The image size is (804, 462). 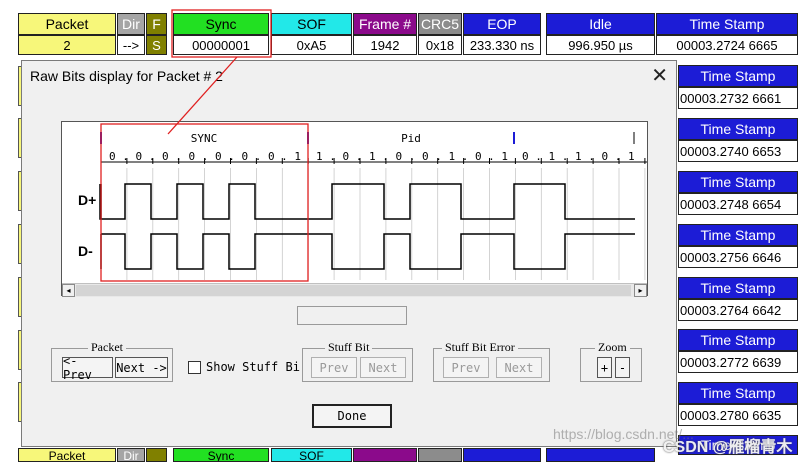 I want to click on header-packet: Packet, so click(x=67, y=24).